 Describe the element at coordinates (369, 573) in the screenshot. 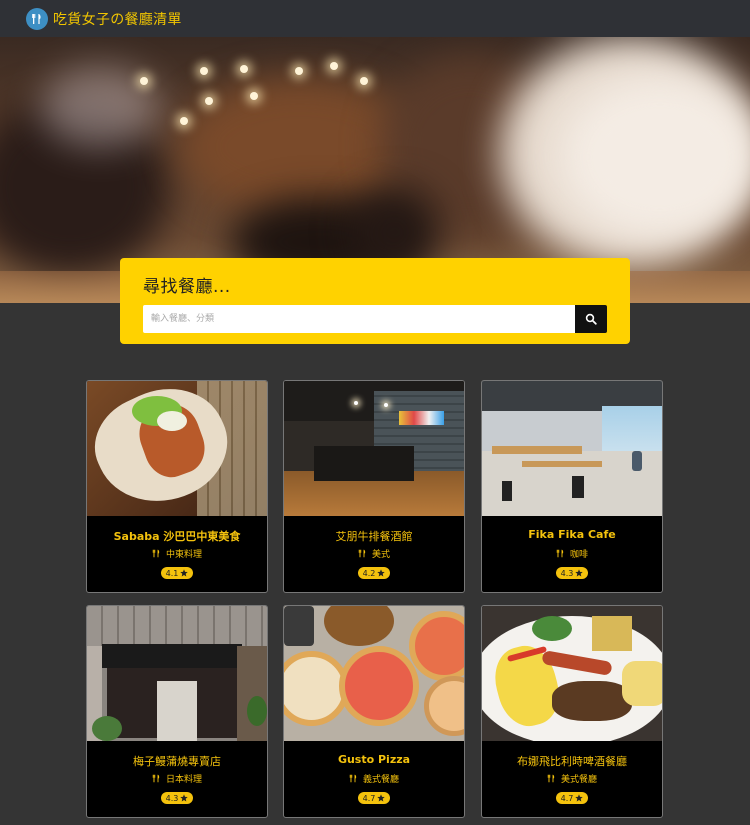

I see `rating-value: 4.2` at that location.